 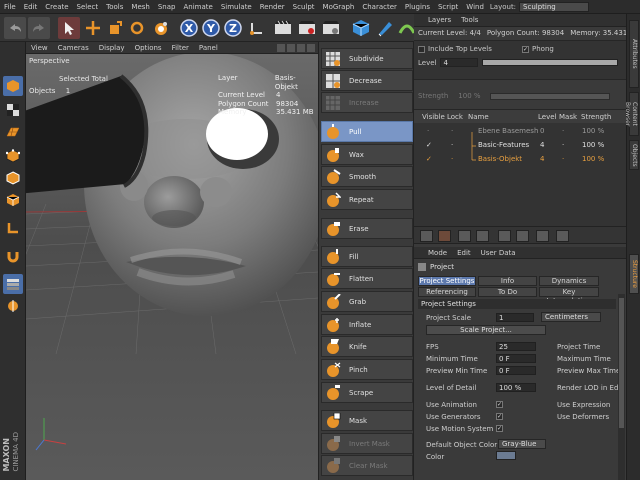 I want to click on cube-icon, so click(x=361, y=28).